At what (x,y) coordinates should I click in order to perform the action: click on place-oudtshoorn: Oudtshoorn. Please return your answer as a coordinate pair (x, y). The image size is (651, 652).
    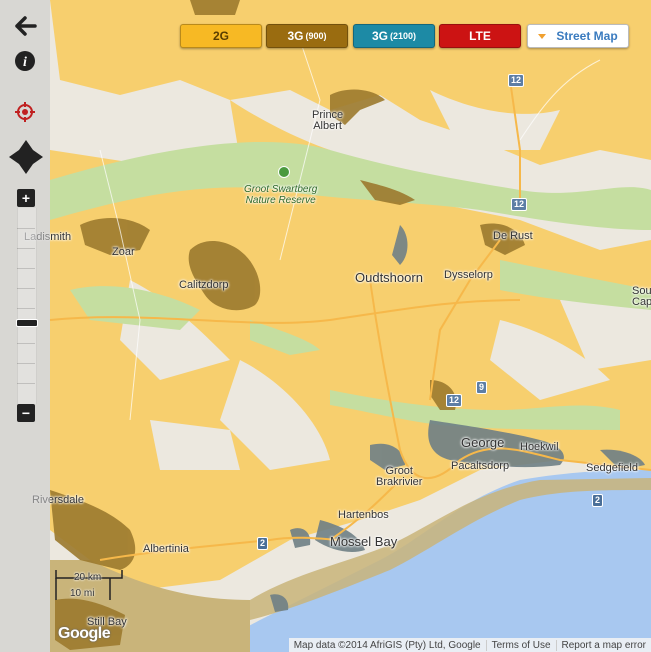
    Looking at the image, I should click on (389, 277).